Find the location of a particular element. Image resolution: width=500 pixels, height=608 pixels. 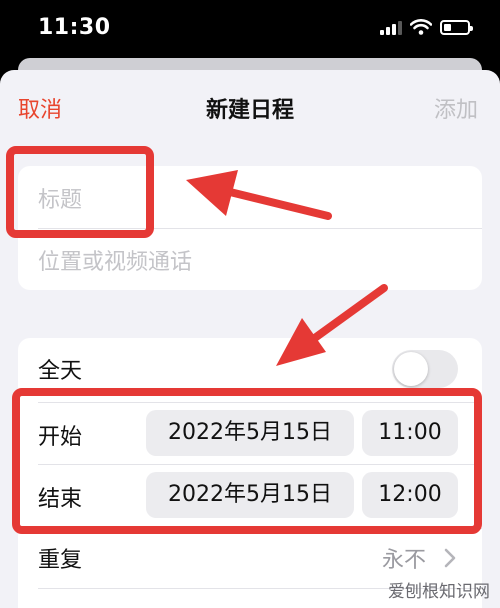

annotation-arrows is located at coordinates (287, 268).